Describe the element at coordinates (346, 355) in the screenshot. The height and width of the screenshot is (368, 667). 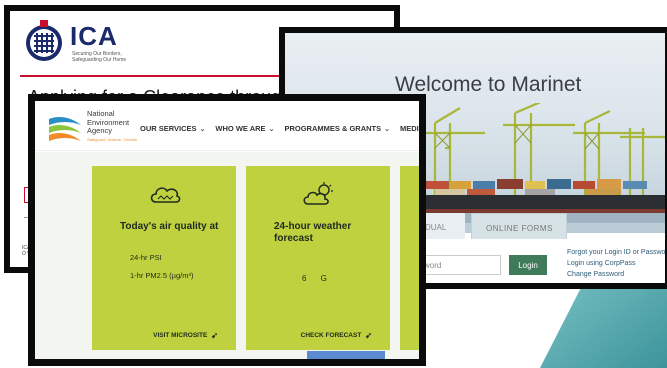
I see `nea-blue-tab` at that location.